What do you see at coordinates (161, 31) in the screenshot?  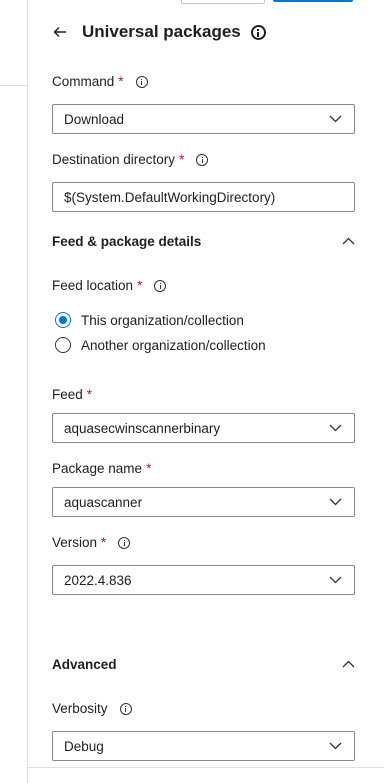 I see `panel-title: Universal packages` at bounding box center [161, 31].